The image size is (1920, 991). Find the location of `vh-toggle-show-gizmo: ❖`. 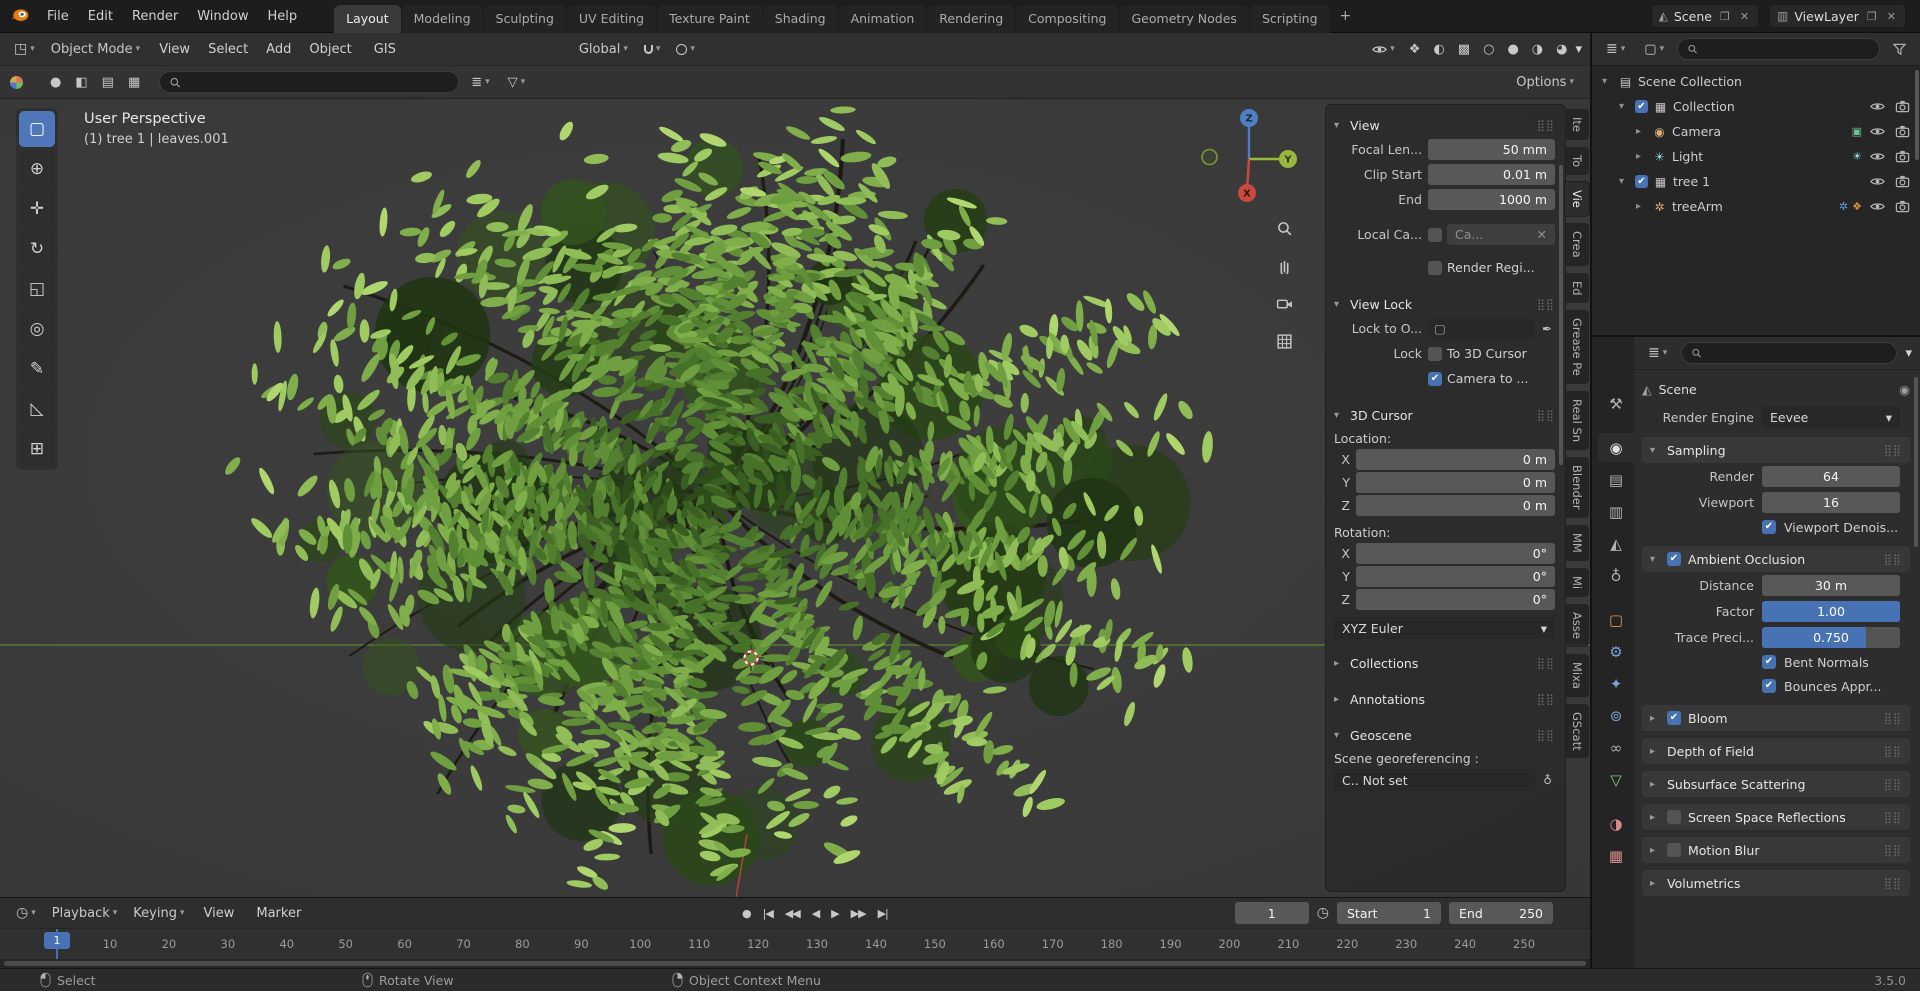

vh-toggle-show-gizmo: ❖ is located at coordinates (1415, 49).